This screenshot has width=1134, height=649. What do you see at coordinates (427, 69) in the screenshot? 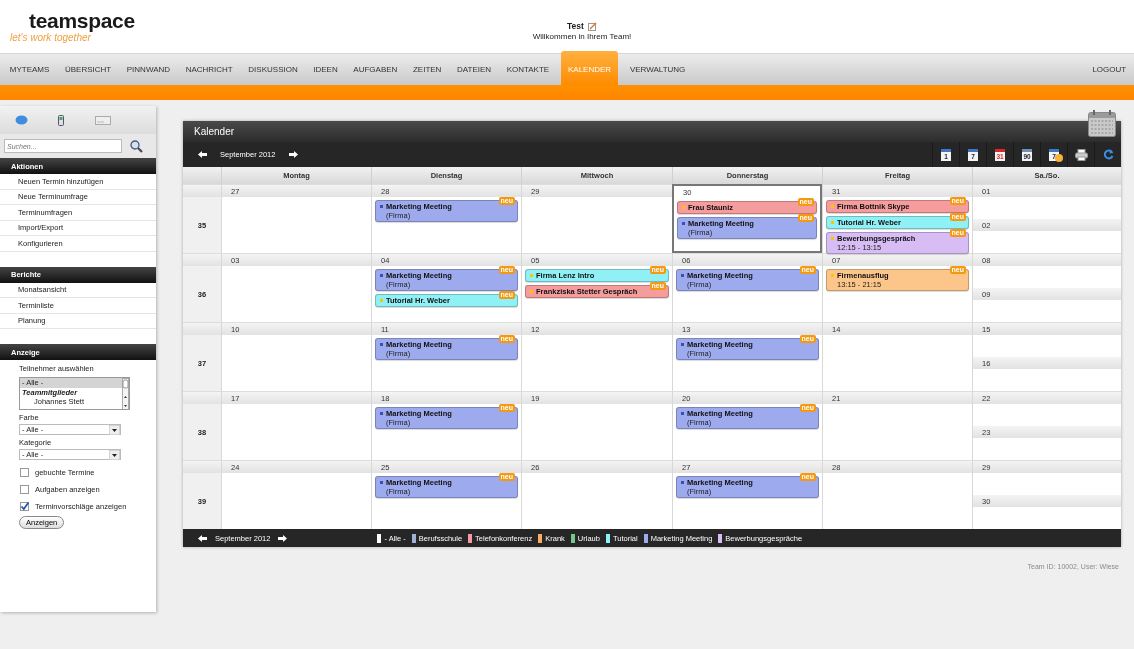
I see `nav-tab: ZEITEN` at bounding box center [427, 69].